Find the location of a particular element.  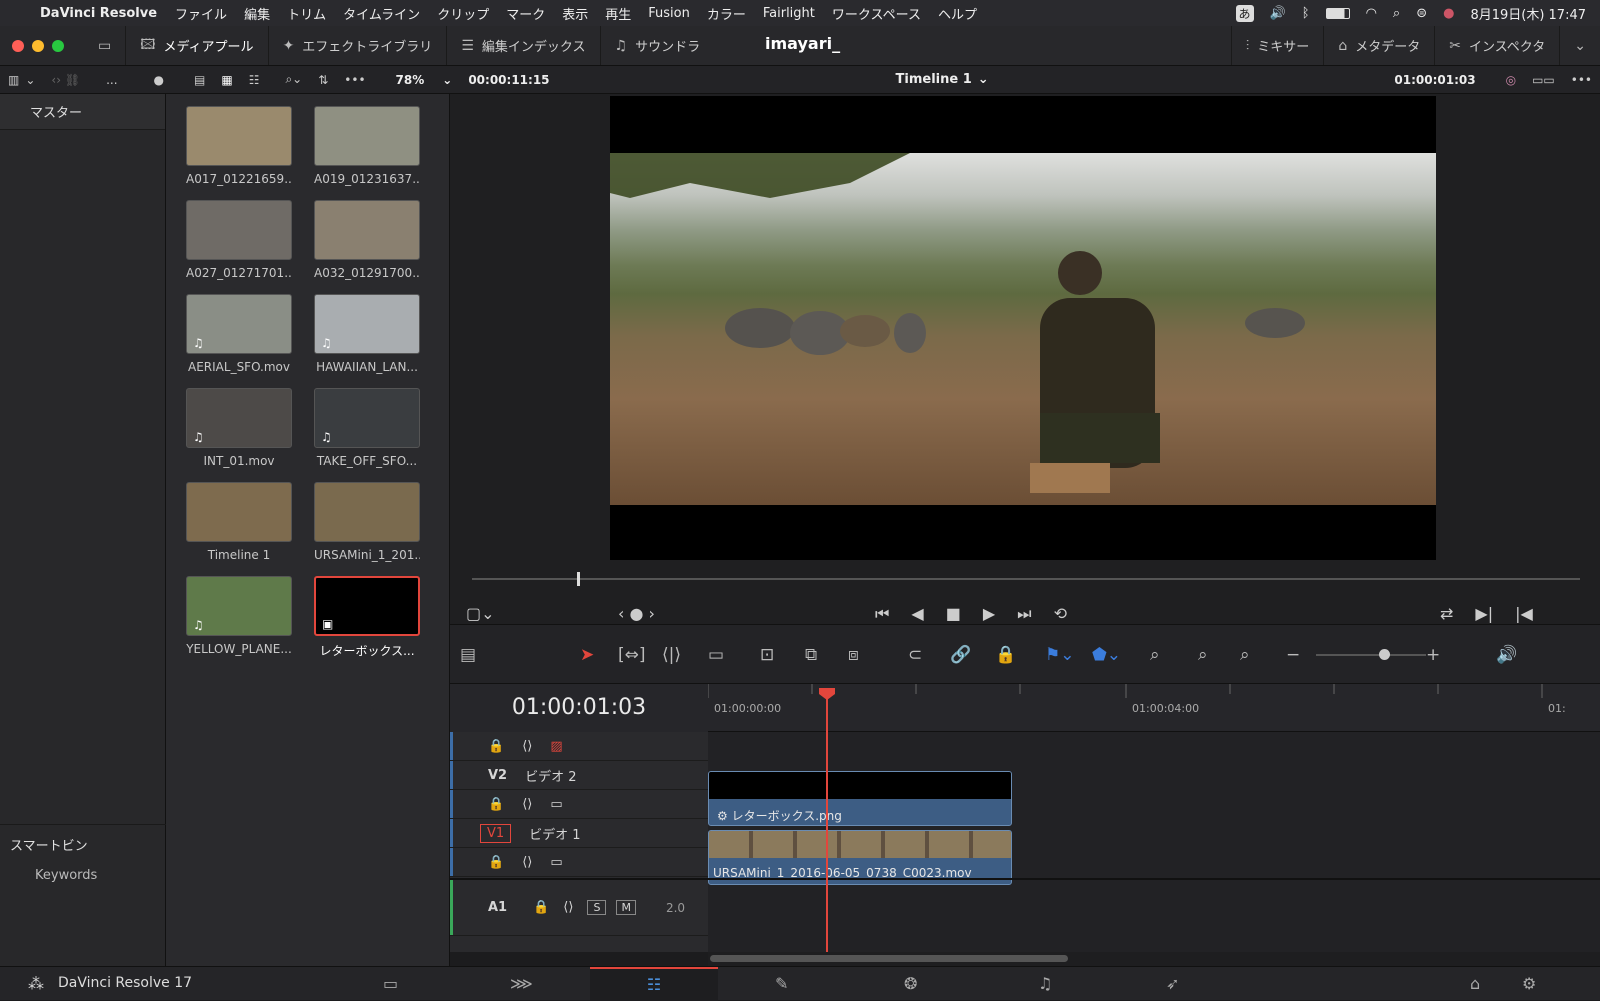

siri-icon: ● is located at coordinates (1448, 13).